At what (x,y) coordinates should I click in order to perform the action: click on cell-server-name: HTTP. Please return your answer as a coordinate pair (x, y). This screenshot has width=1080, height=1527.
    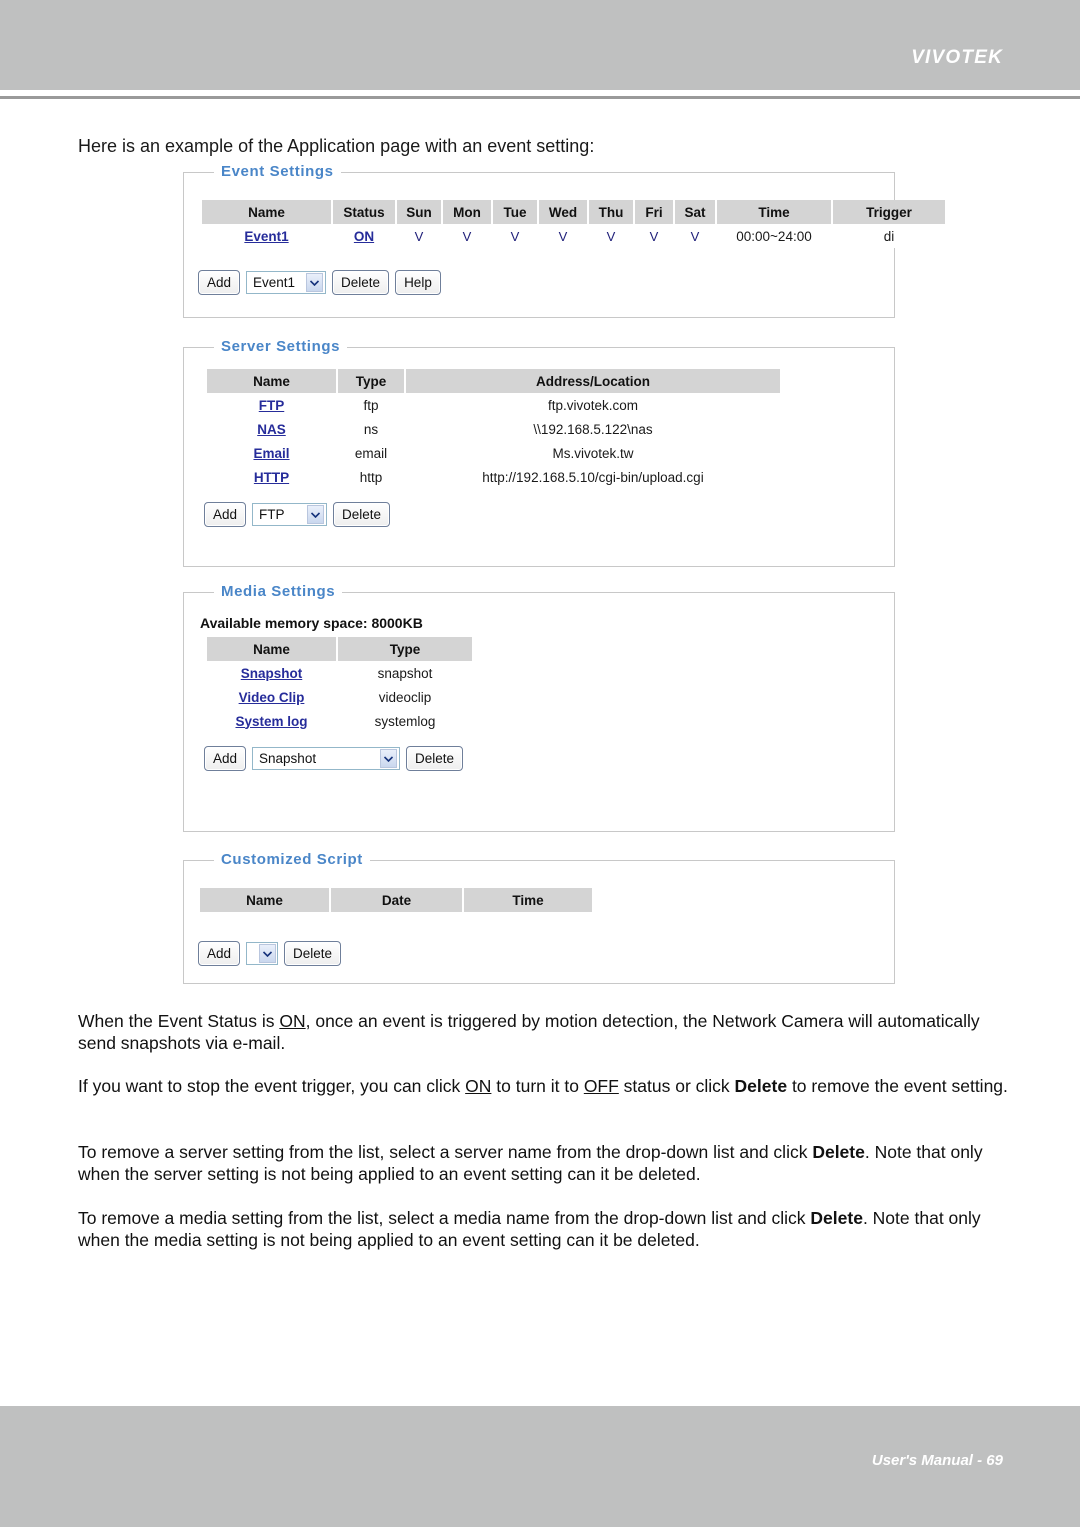
    Looking at the image, I should click on (271, 477).